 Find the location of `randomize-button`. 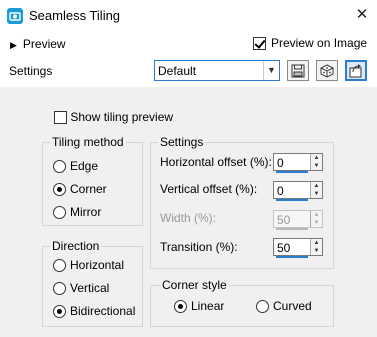

randomize-button is located at coordinates (327, 70).